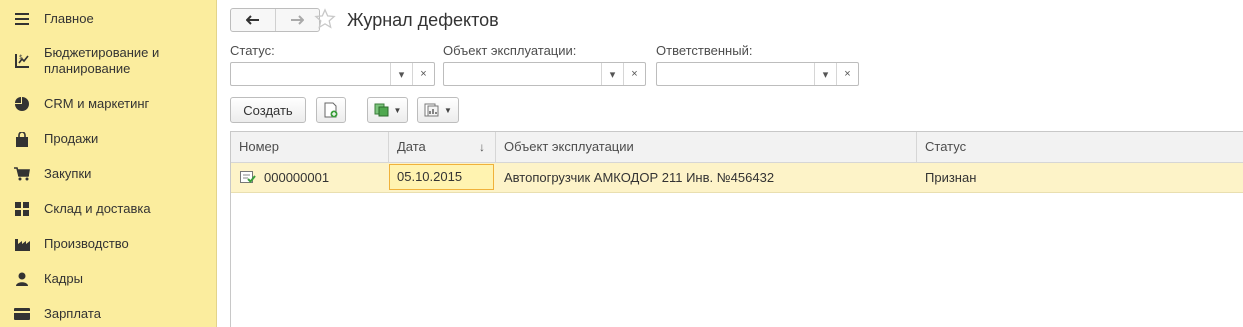  I want to click on responsible-filter-label: Ответственный:, so click(704, 50).